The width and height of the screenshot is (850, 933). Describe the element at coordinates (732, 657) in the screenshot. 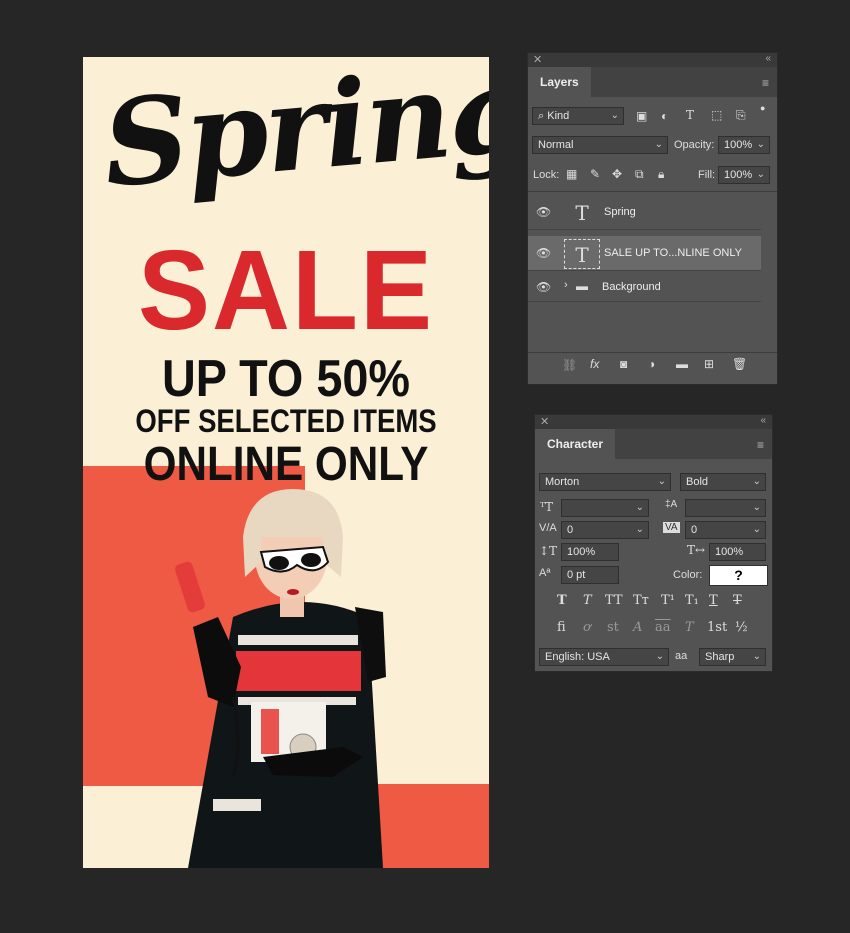

I see `antialias-select: Sharp ⌄` at that location.